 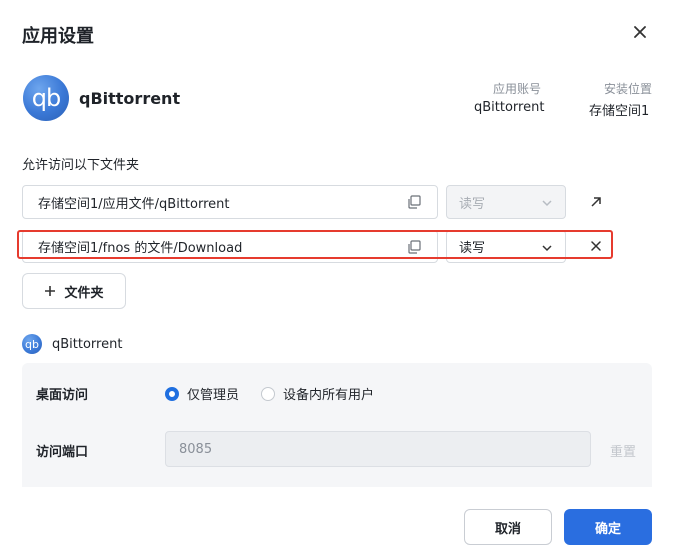 What do you see at coordinates (196, 449) in the screenshot?
I see `port-value: 8085` at bounding box center [196, 449].